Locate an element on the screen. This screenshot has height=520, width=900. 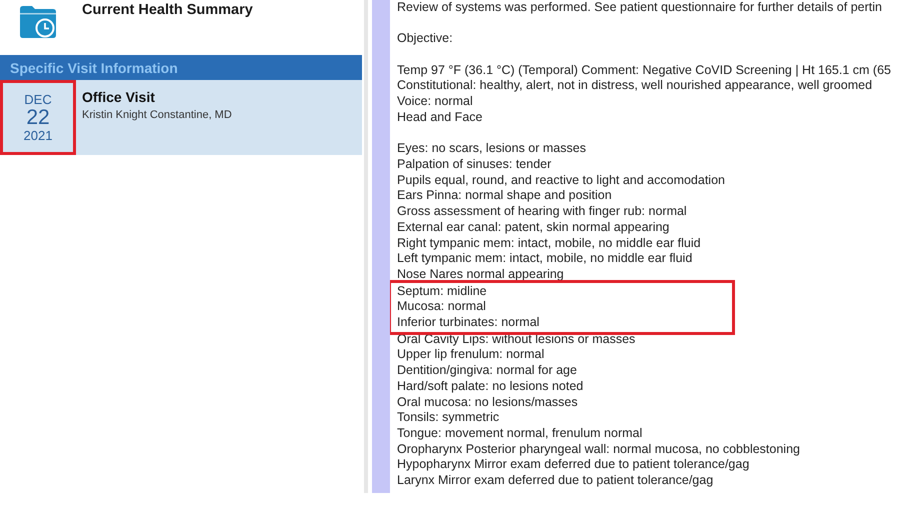
date-year: 2021 is located at coordinates (38, 136).